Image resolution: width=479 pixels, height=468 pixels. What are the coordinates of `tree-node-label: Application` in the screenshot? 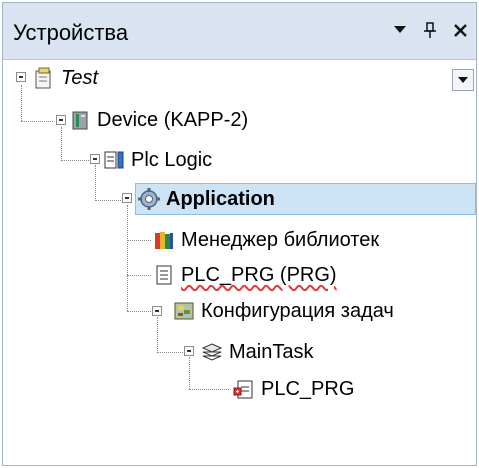 It's located at (220, 198).